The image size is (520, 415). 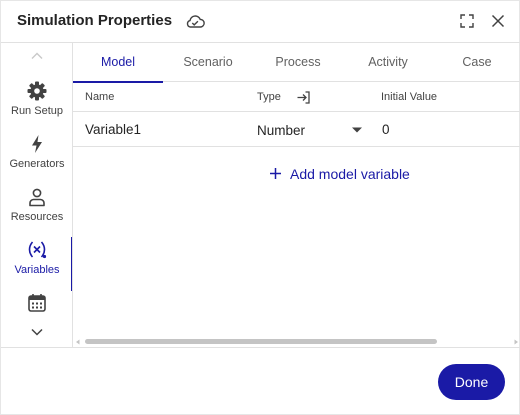 What do you see at coordinates (37, 111) in the screenshot?
I see `nav-label-run-setup: Run Setup` at bounding box center [37, 111].